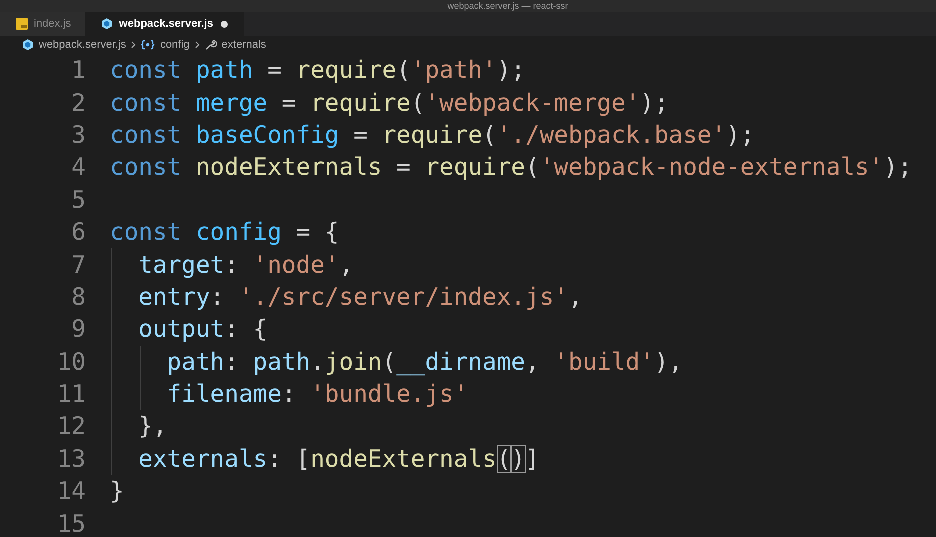 This screenshot has height=537, width=936. What do you see at coordinates (71, 426) in the screenshot?
I see `line-number: 12` at bounding box center [71, 426].